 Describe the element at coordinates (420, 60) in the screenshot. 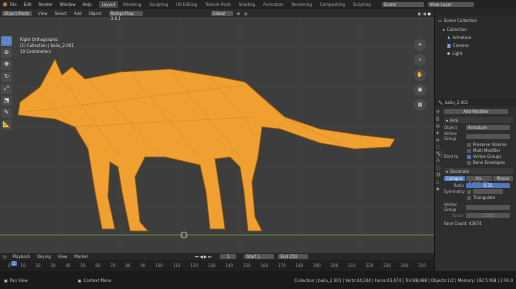

I see `zoom-icon: ⌕` at that location.